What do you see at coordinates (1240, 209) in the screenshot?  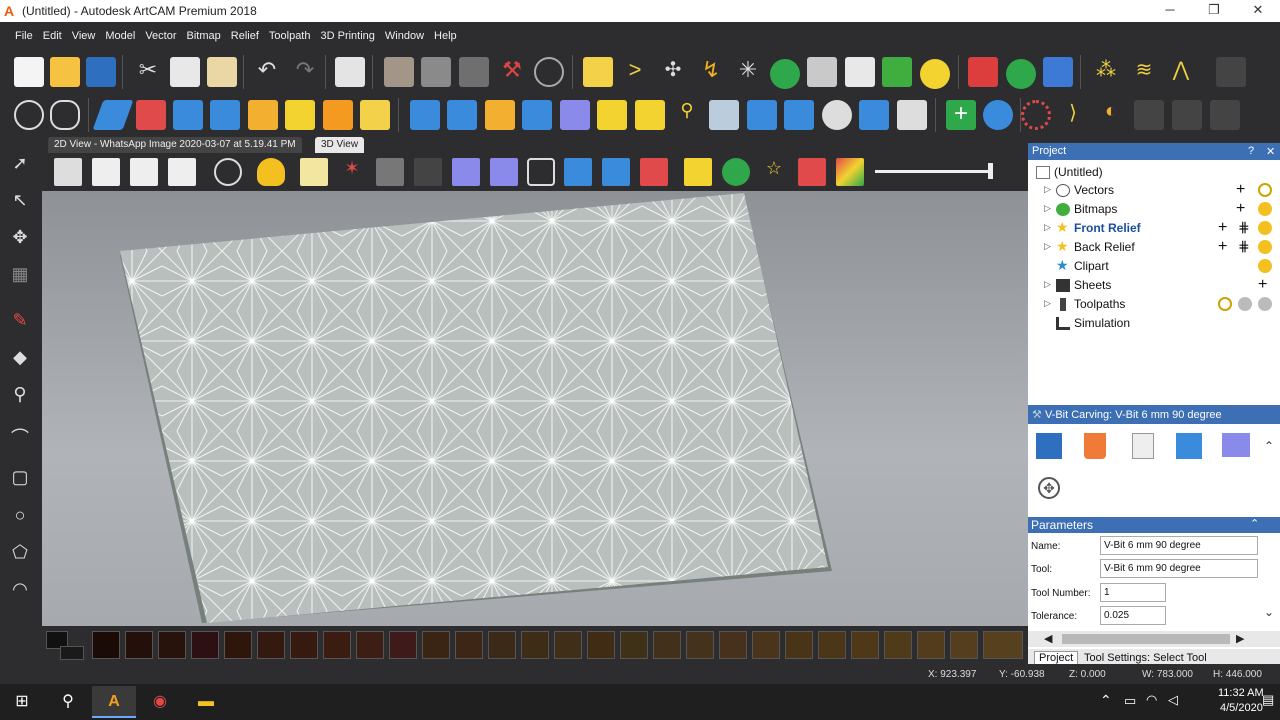 I see `add-bitmap-icon: +` at bounding box center [1240, 209].